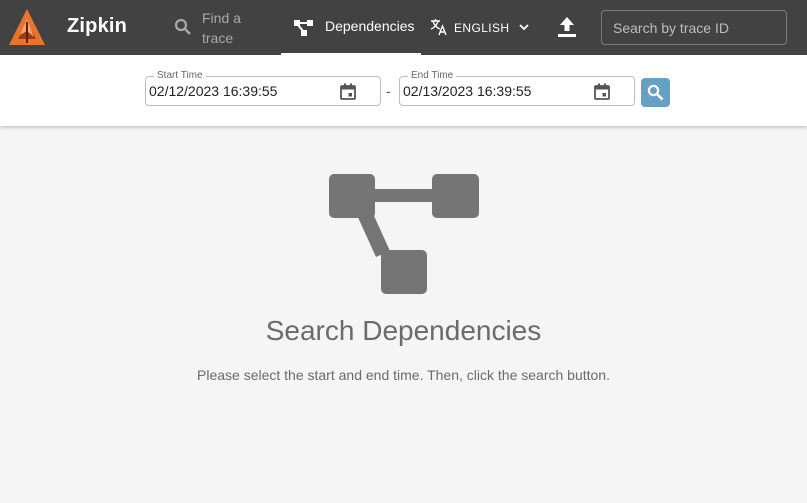 The image size is (807, 503). I want to click on language-label: ENGLISH, so click(482, 28).